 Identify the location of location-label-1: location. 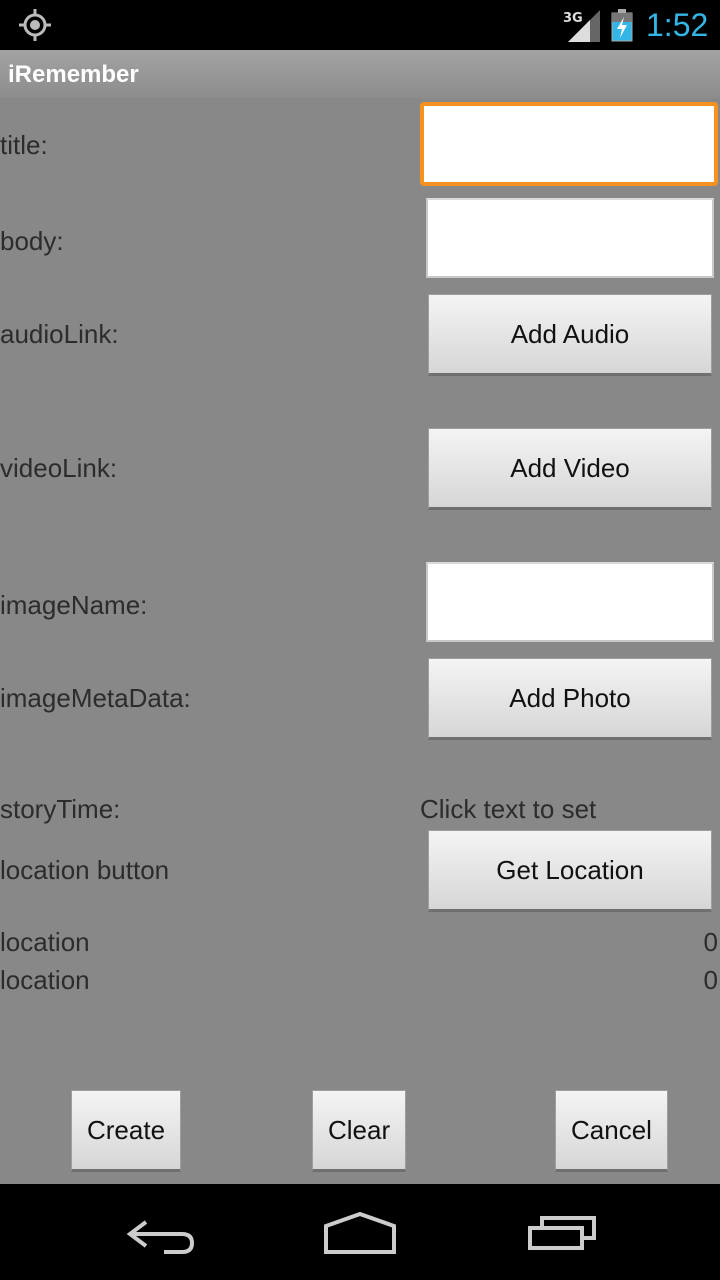
(45, 942).